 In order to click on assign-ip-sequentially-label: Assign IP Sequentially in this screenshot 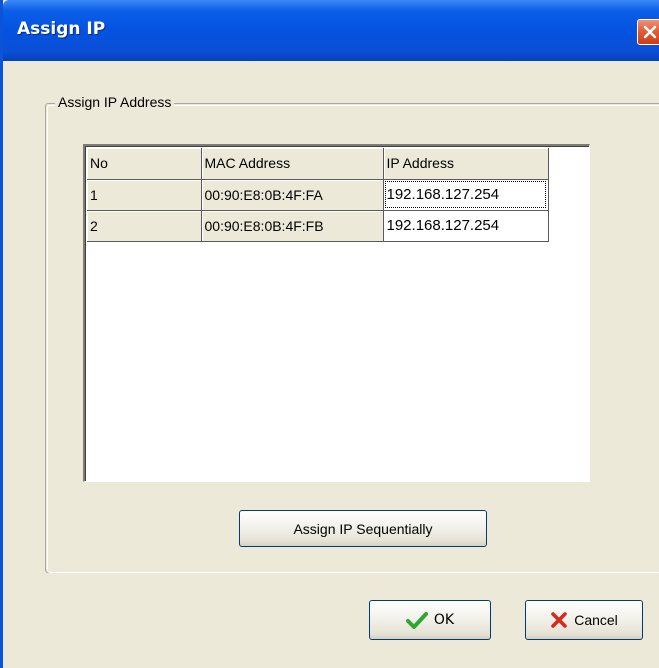, I will do `click(363, 528)`.